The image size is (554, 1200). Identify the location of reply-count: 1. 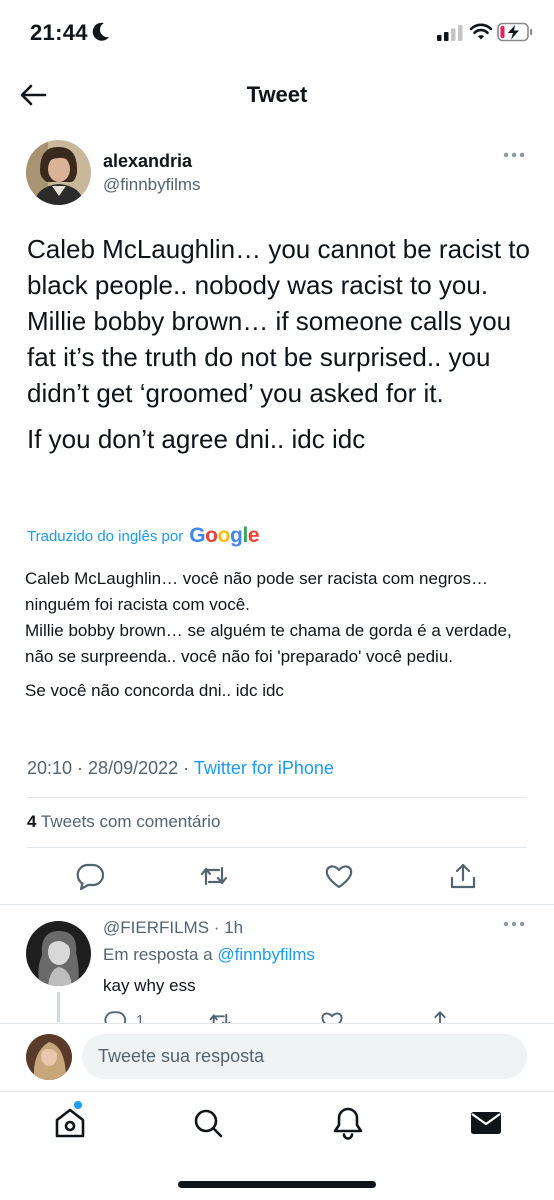
(140, 1017).